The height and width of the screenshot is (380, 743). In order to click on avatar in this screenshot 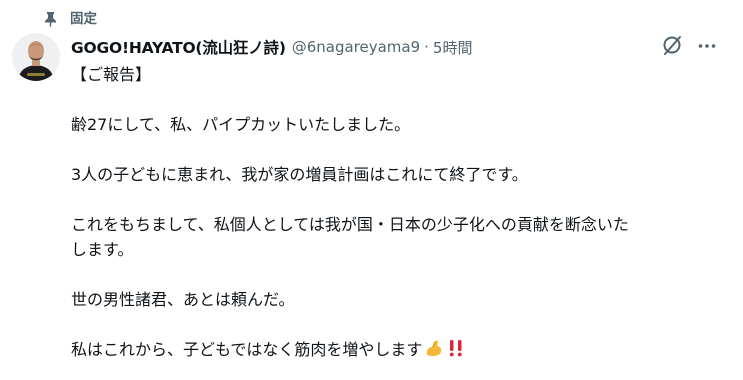, I will do `click(36, 57)`.